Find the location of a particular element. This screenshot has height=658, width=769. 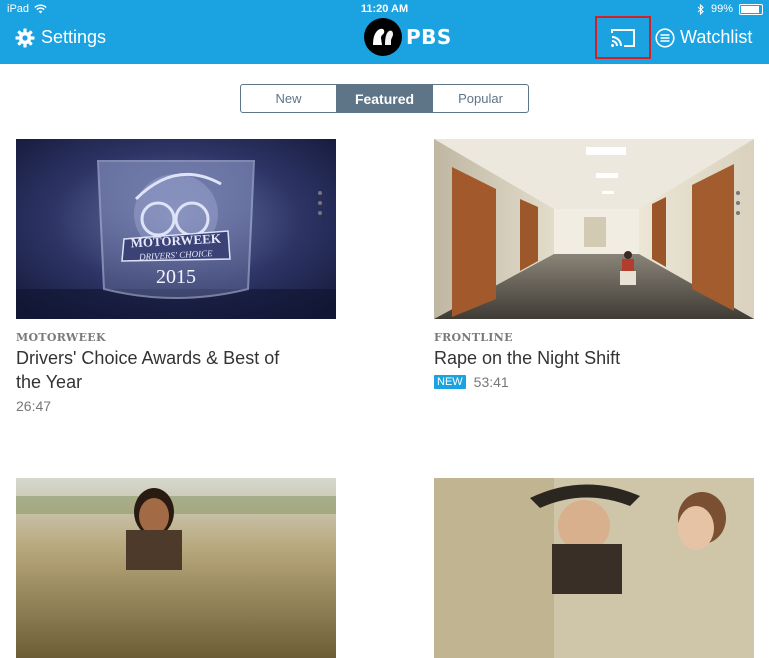

settings-button: Settings is located at coordinates (60, 37).